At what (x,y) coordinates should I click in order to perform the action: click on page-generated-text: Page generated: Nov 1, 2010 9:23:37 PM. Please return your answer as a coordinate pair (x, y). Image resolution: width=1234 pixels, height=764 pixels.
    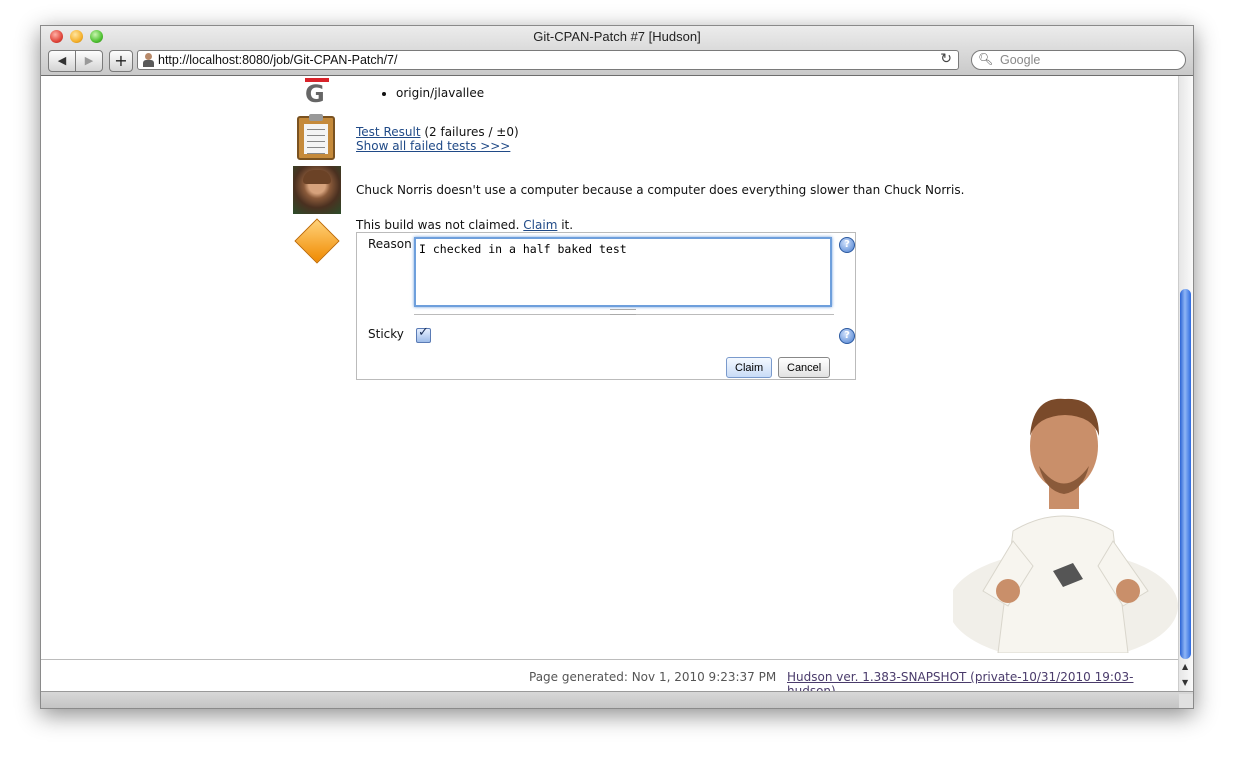
    Looking at the image, I should click on (653, 677).